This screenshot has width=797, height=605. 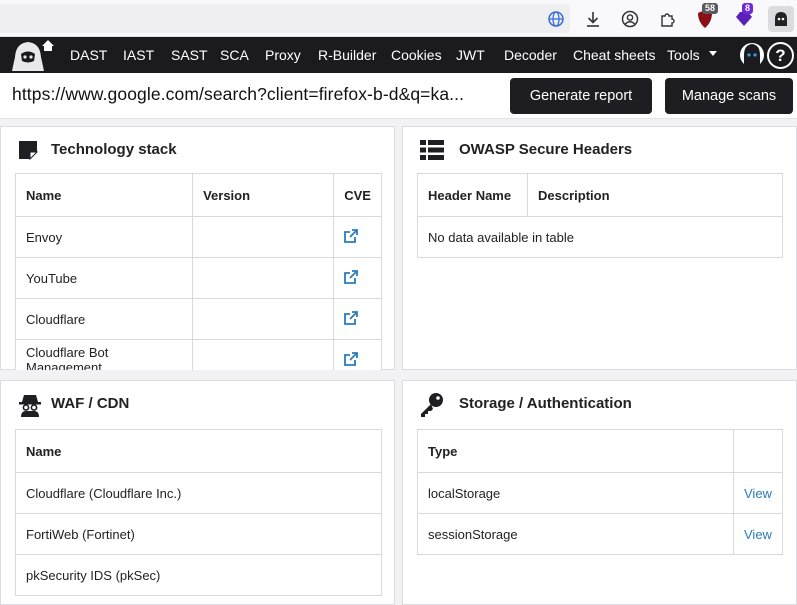 I want to click on ublock-count-badge: 58, so click(x=710, y=8).